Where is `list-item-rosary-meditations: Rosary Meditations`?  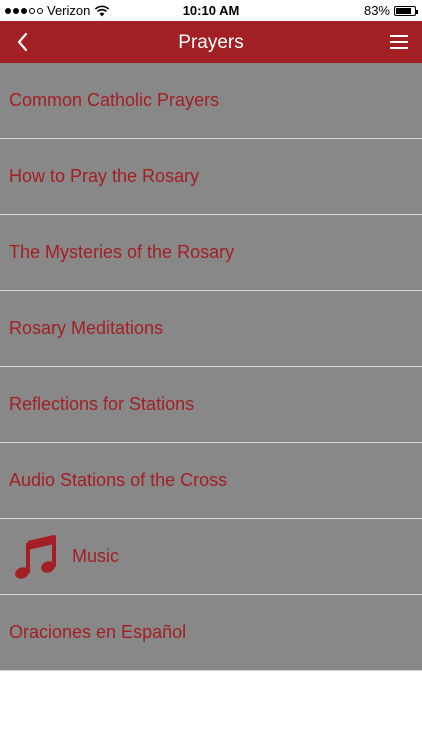
list-item-rosary-meditations: Rosary Meditations is located at coordinates (211, 329).